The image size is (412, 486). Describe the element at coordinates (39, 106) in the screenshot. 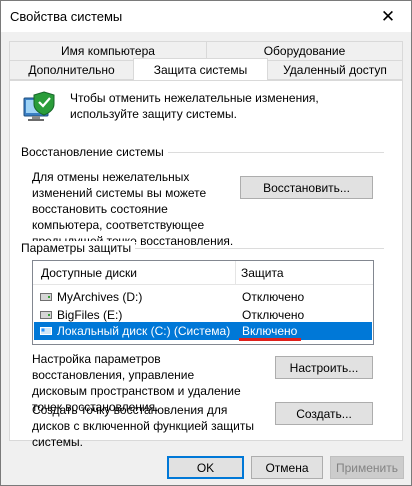

I see `system-protection-icon` at that location.